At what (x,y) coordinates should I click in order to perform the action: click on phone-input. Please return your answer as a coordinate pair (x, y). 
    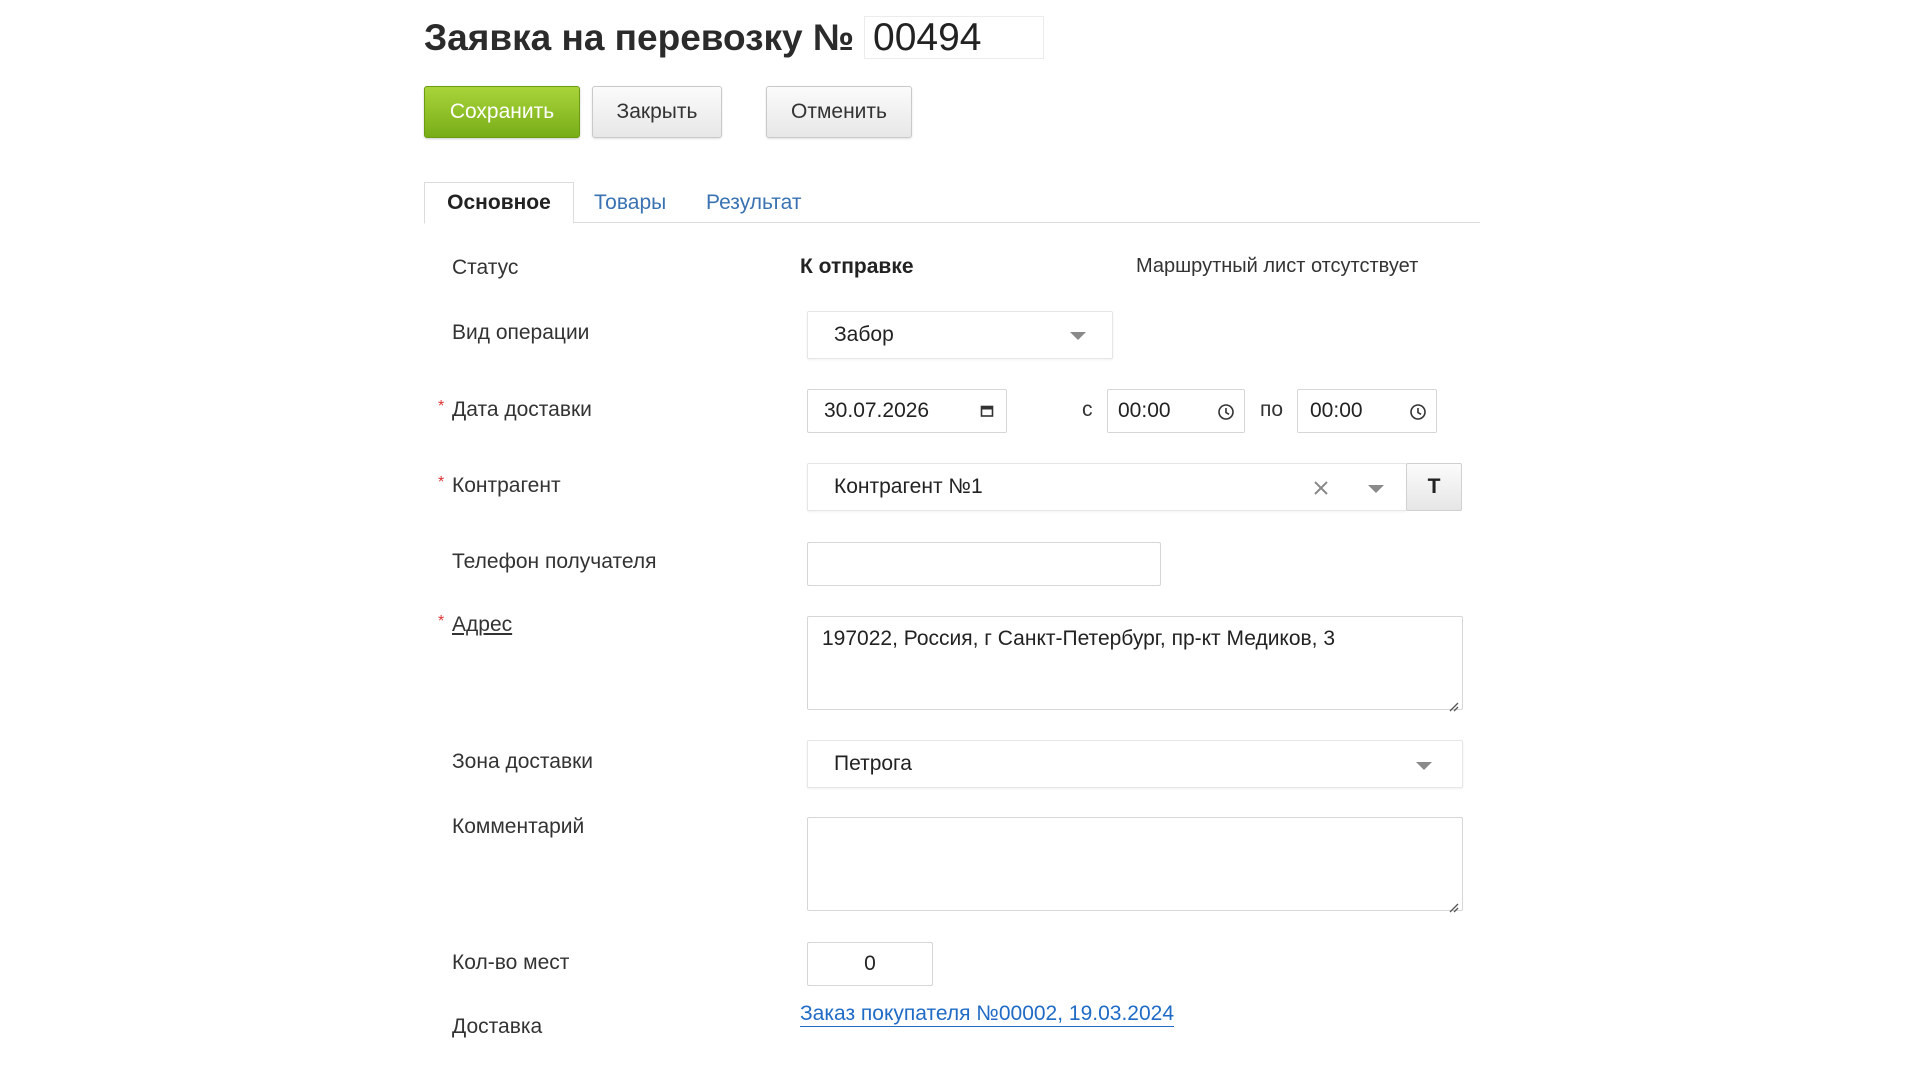
    Looking at the image, I should click on (984, 564).